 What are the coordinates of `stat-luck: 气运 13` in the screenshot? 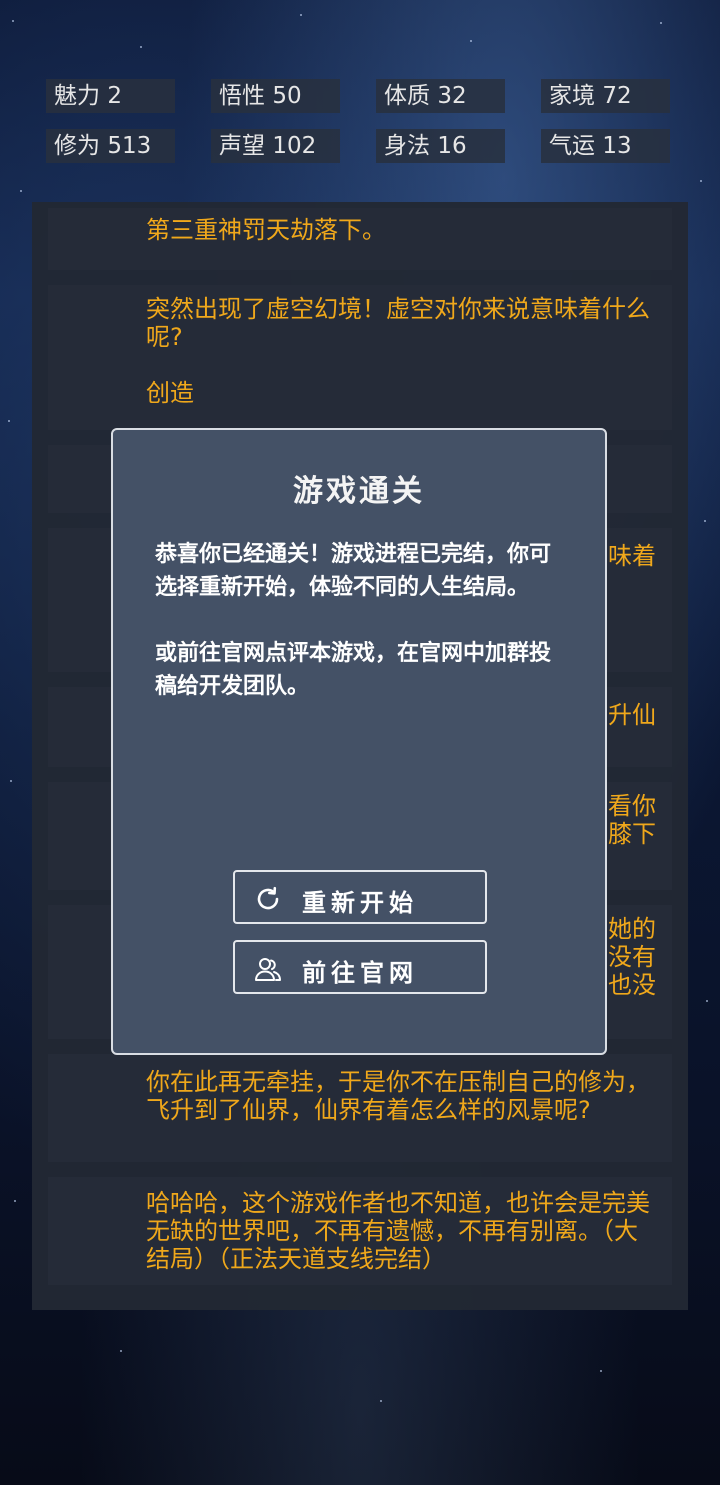 It's located at (605, 146).